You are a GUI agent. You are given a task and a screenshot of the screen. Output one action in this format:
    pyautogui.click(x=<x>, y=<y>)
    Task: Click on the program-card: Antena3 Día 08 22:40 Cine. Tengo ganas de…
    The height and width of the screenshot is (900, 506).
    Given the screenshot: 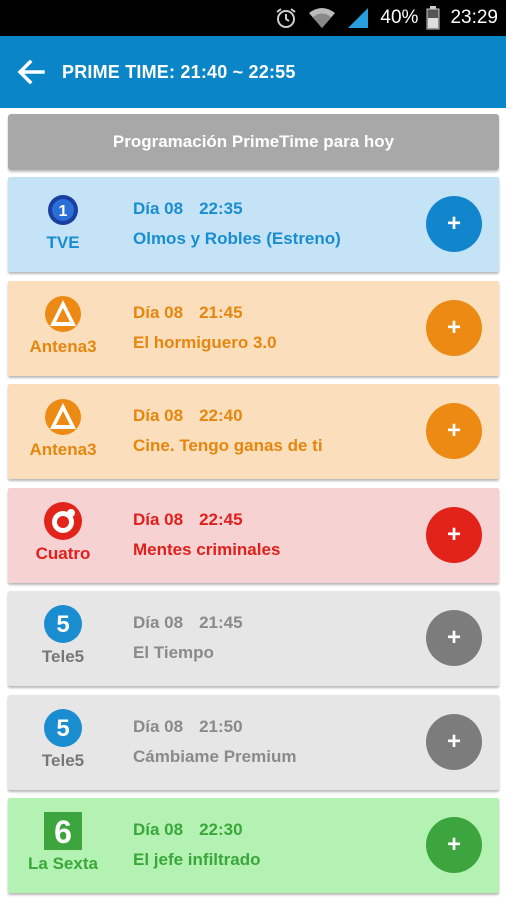 What is the action you would take?
    pyautogui.click(x=253, y=431)
    